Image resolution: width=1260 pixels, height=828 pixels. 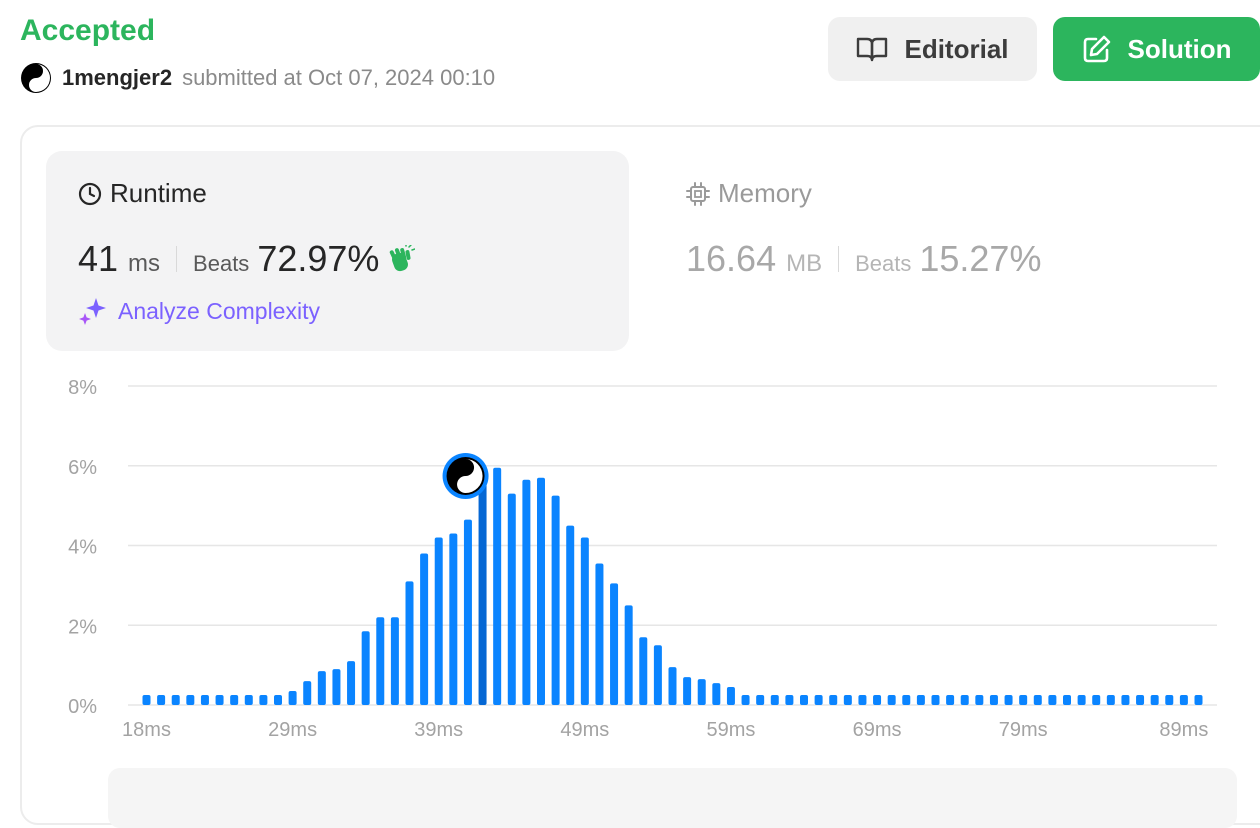 What do you see at coordinates (730, 730) in the screenshot?
I see `x-tick-label: 59ms` at bounding box center [730, 730].